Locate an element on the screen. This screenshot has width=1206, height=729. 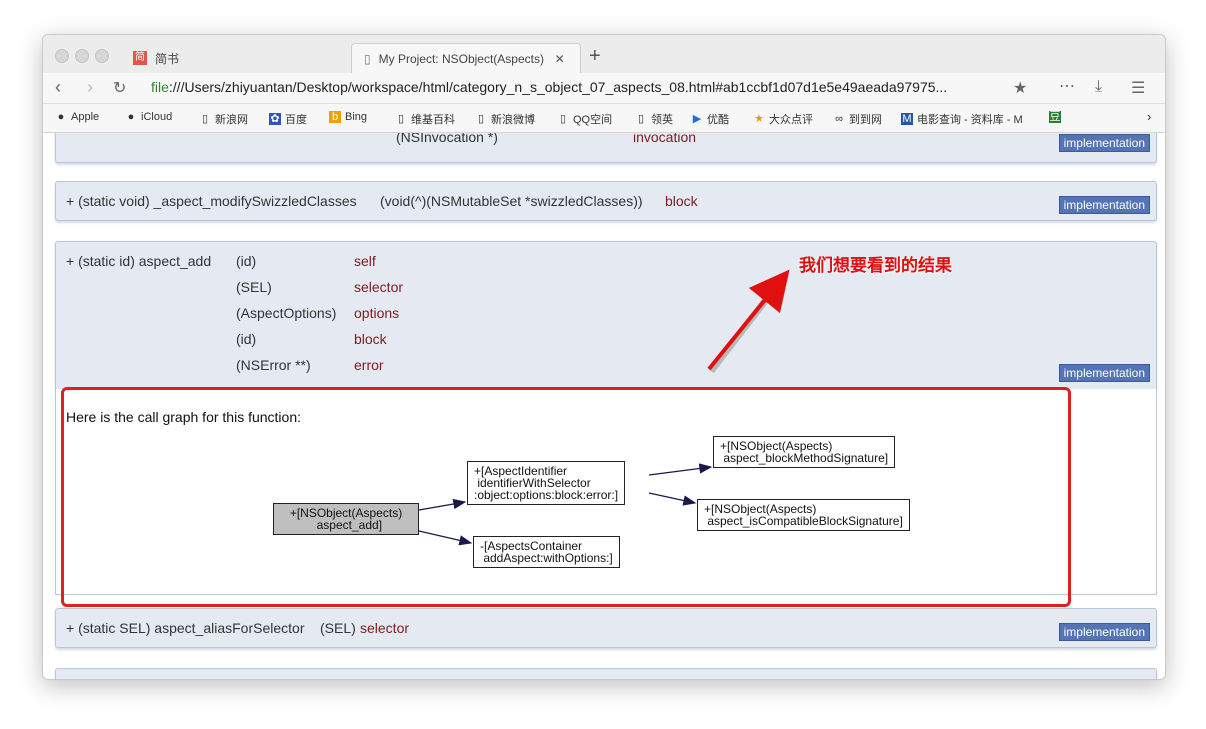
bookmark-sina: ▯ 新浪网 is located at coordinates (223, 119).